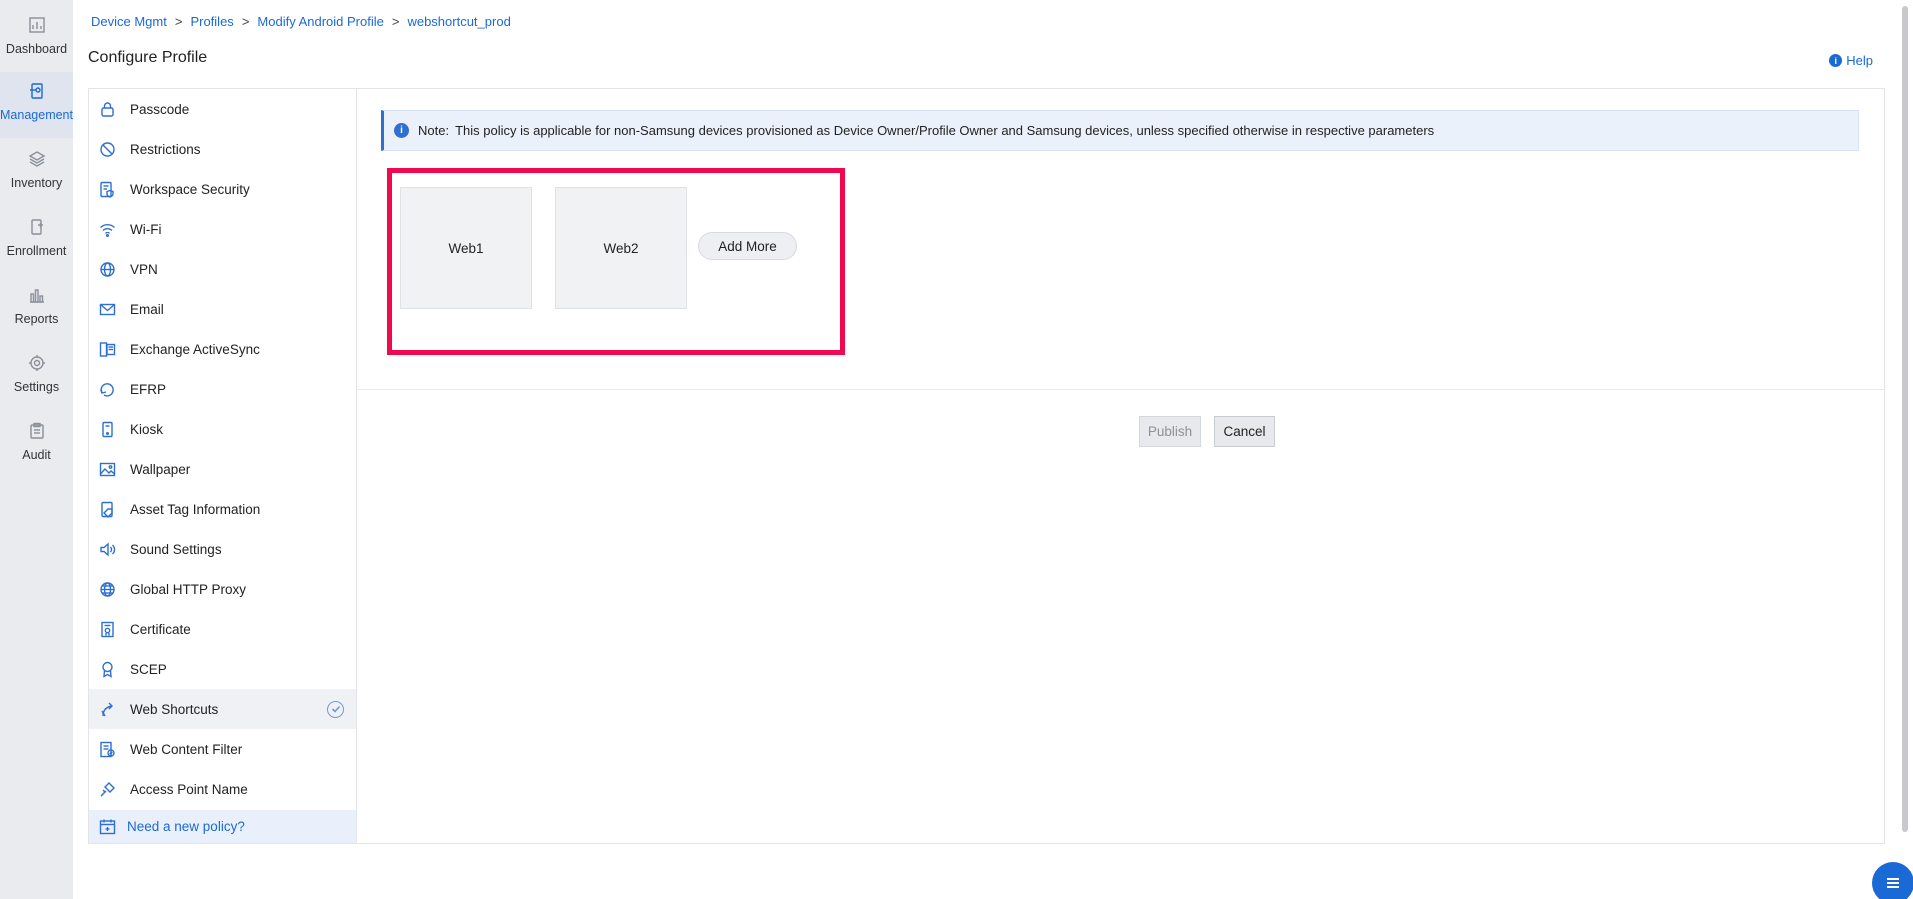  I want to click on restriction-icon, so click(107, 149).